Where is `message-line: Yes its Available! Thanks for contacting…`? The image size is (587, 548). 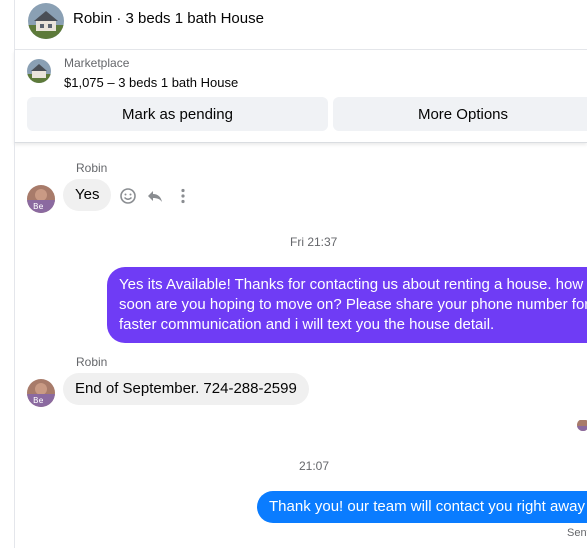 message-line: Yes its Available! Thanks for contacting… is located at coordinates (351, 284).